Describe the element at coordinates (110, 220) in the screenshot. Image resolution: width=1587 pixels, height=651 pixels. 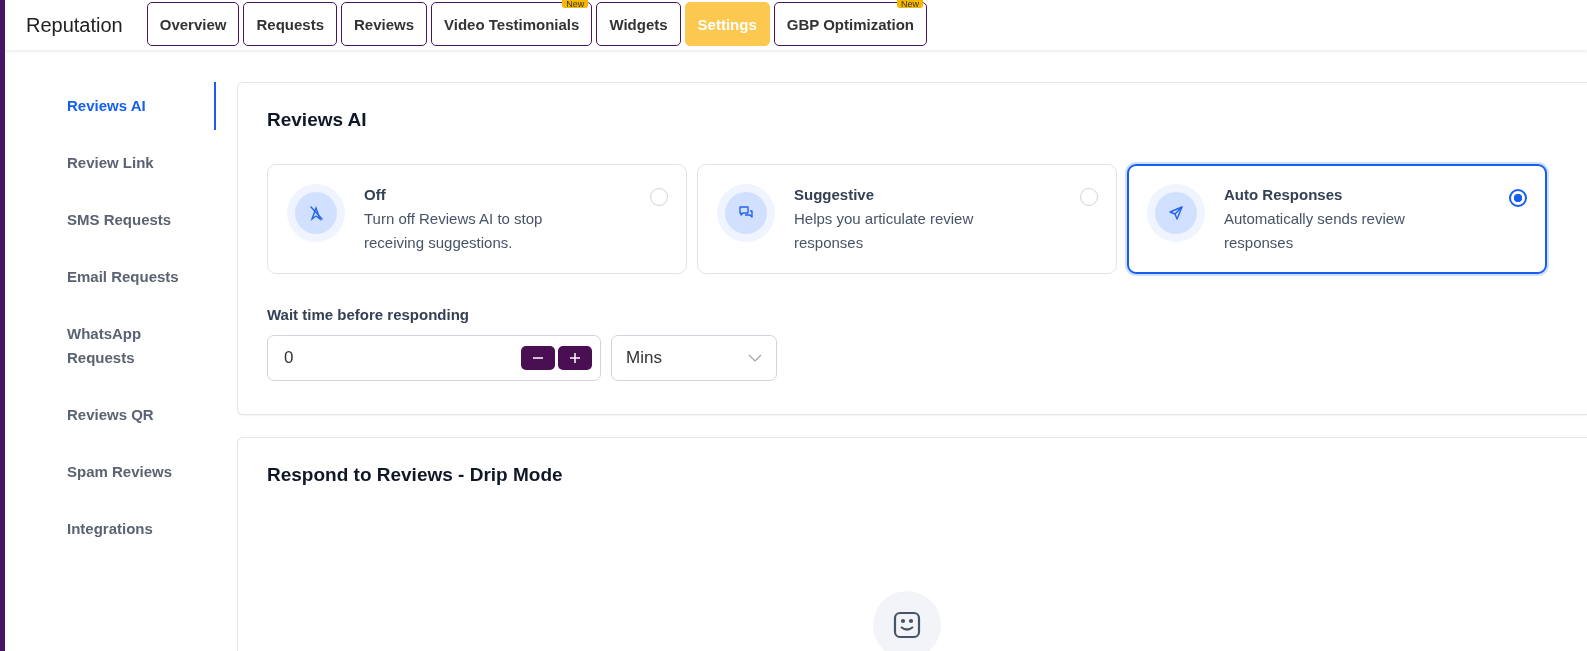
I see `sidebar-item: SMS Requests` at that location.